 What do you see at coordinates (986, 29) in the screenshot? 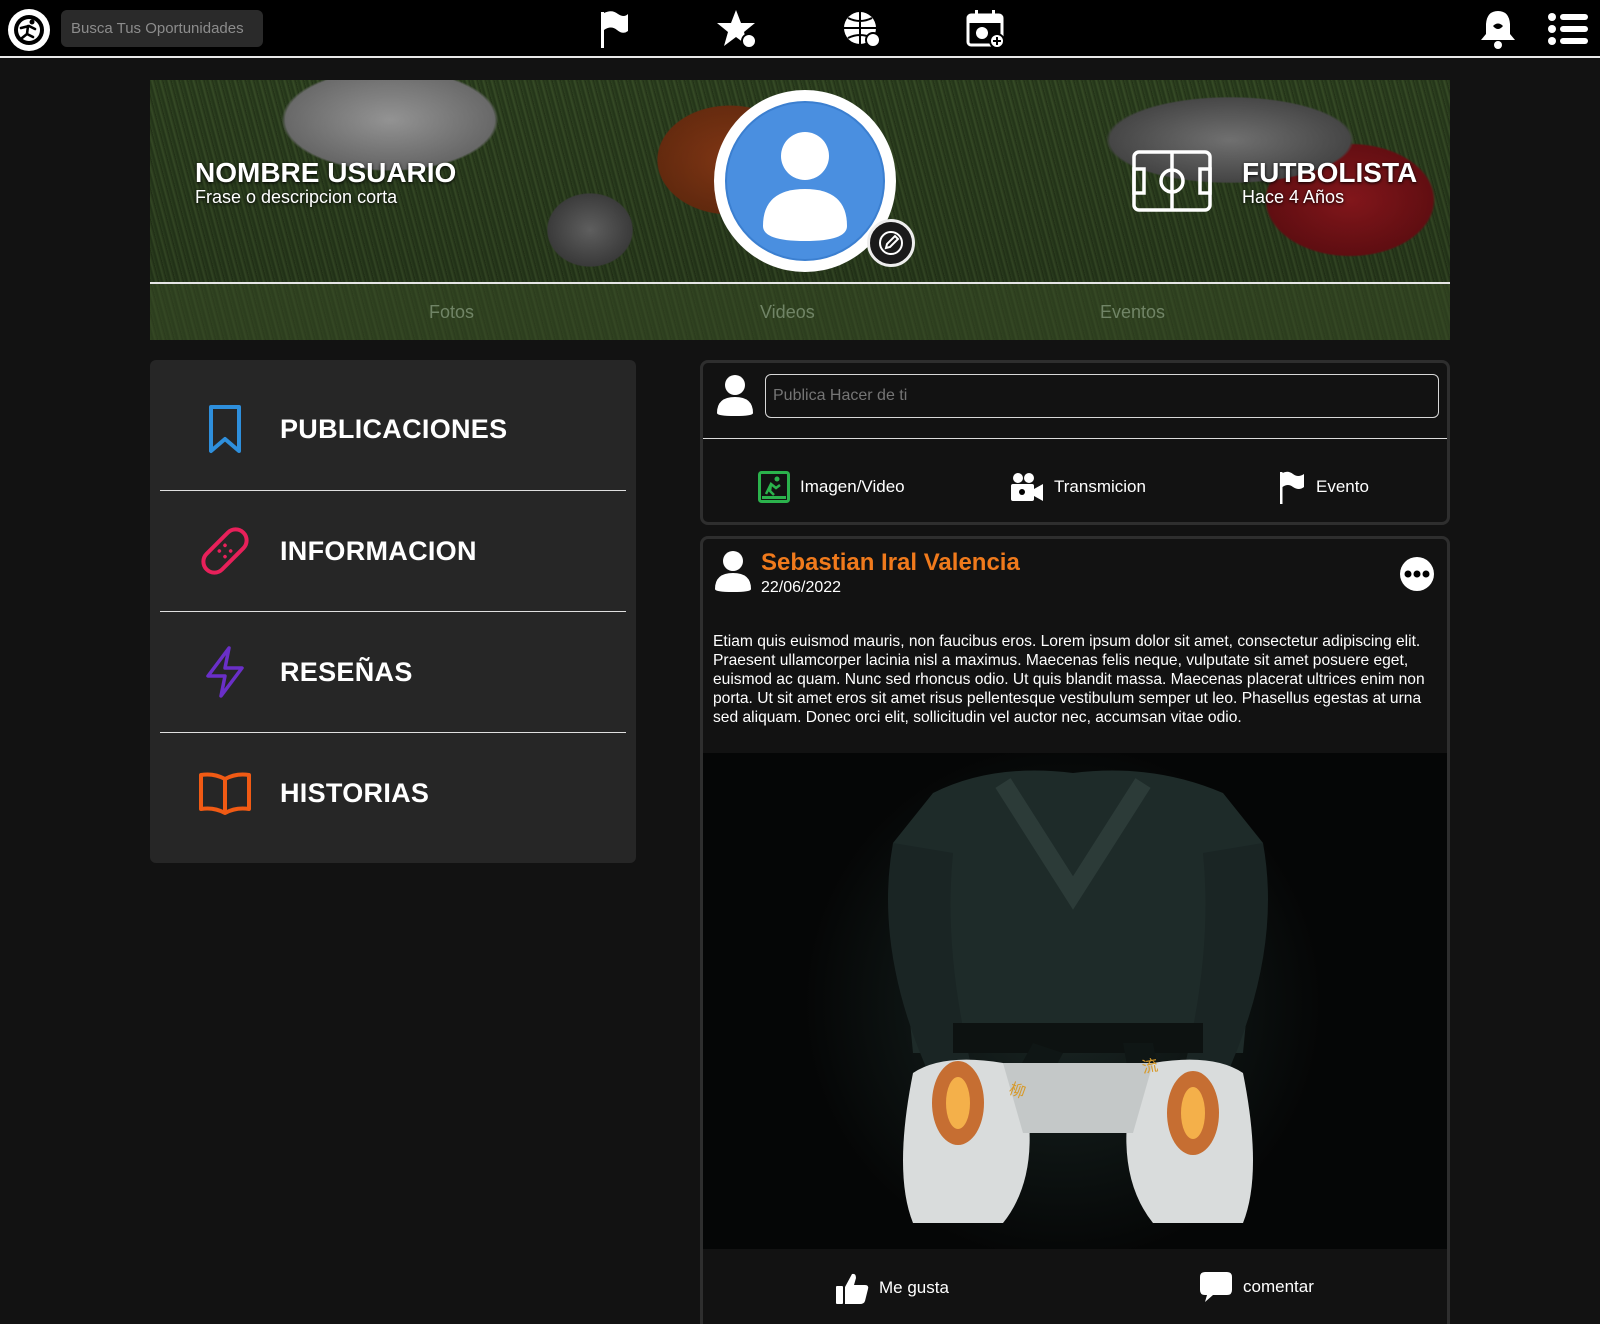
I see `calendar-add-icon` at bounding box center [986, 29].